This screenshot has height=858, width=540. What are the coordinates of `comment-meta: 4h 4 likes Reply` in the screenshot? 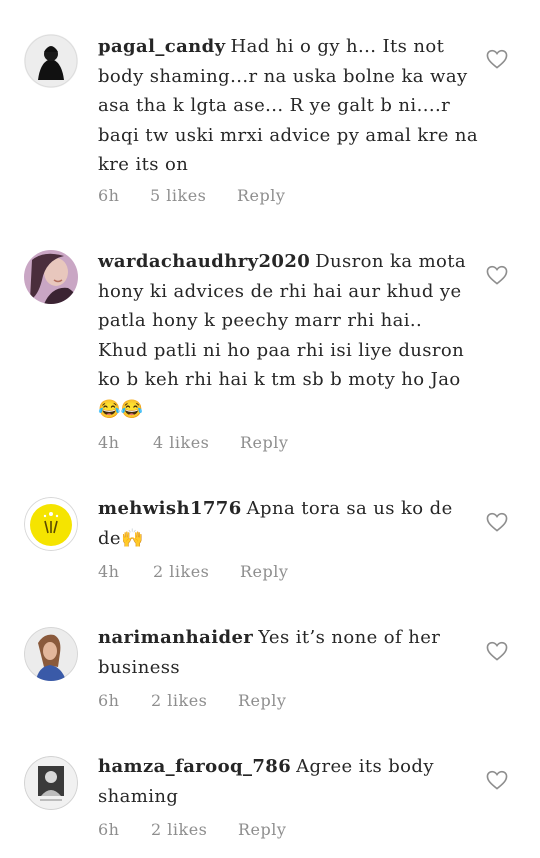 It's located at (193, 442).